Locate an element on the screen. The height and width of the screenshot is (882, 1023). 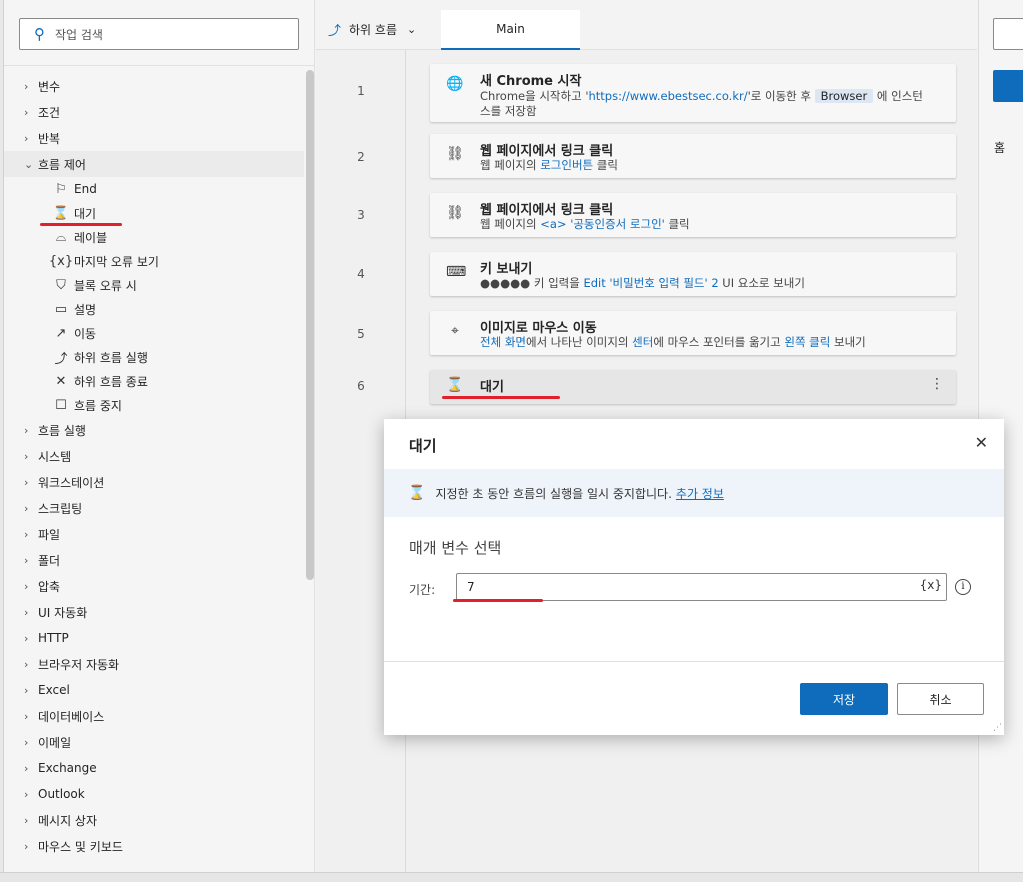
category-email: › 이메일 is located at coordinates (154, 742).